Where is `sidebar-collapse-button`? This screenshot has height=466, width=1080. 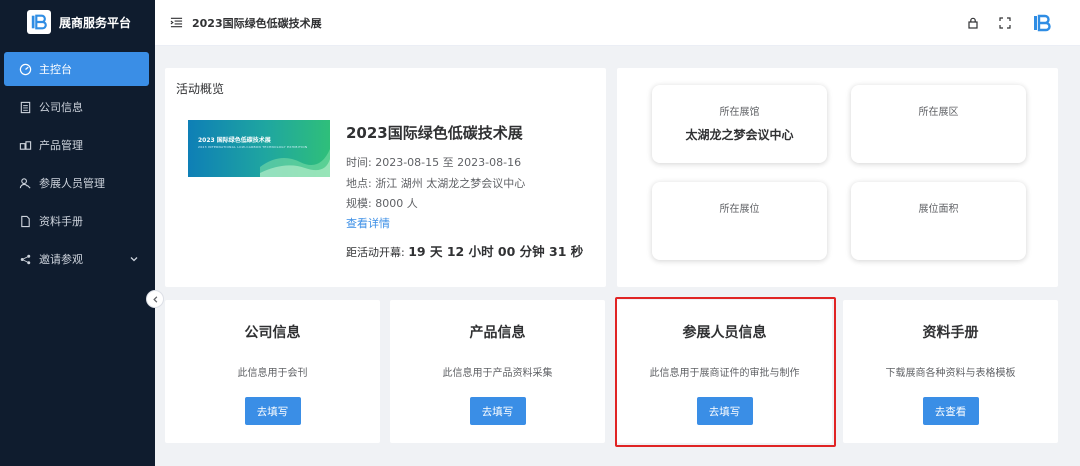 sidebar-collapse-button is located at coordinates (155, 299).